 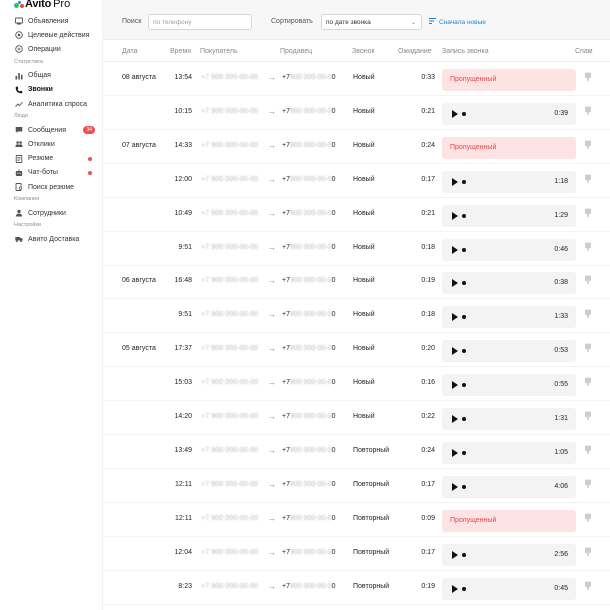 I want to click on audio-player: 0:38, so click(x=509, y=283).